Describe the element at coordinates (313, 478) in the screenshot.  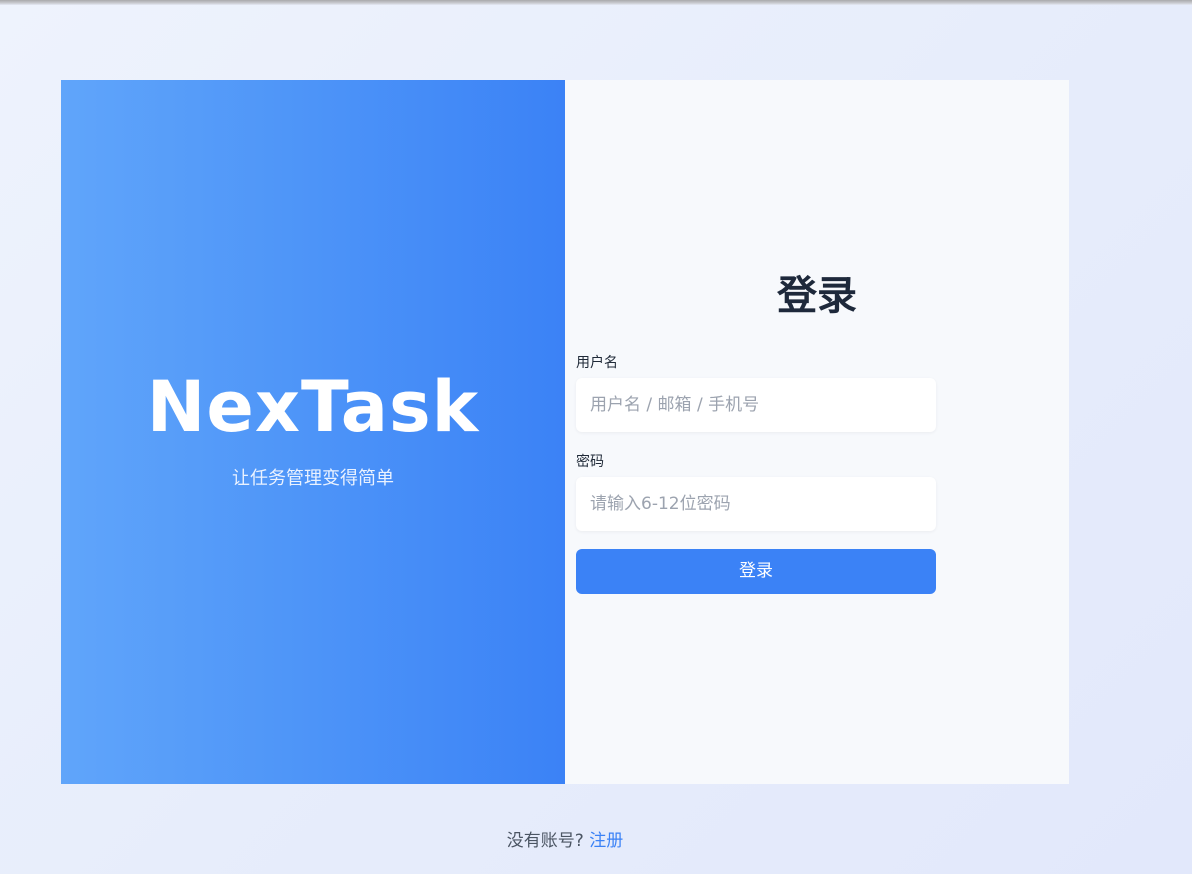
I see `brand-tagline: 让任务管理变得简单` at that location.